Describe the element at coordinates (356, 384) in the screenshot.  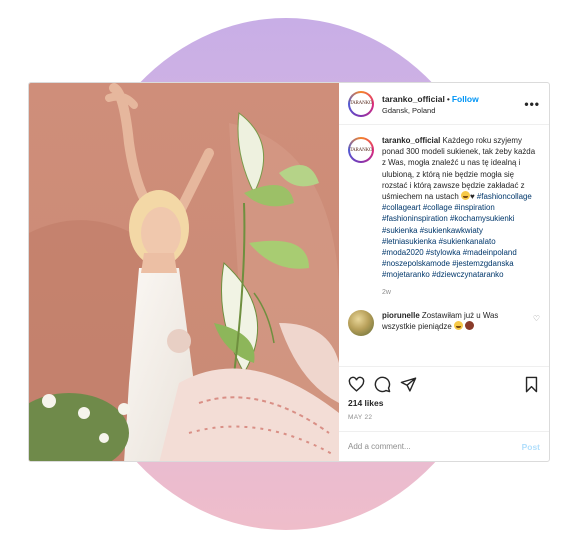
I see `heart-icon` at that location.